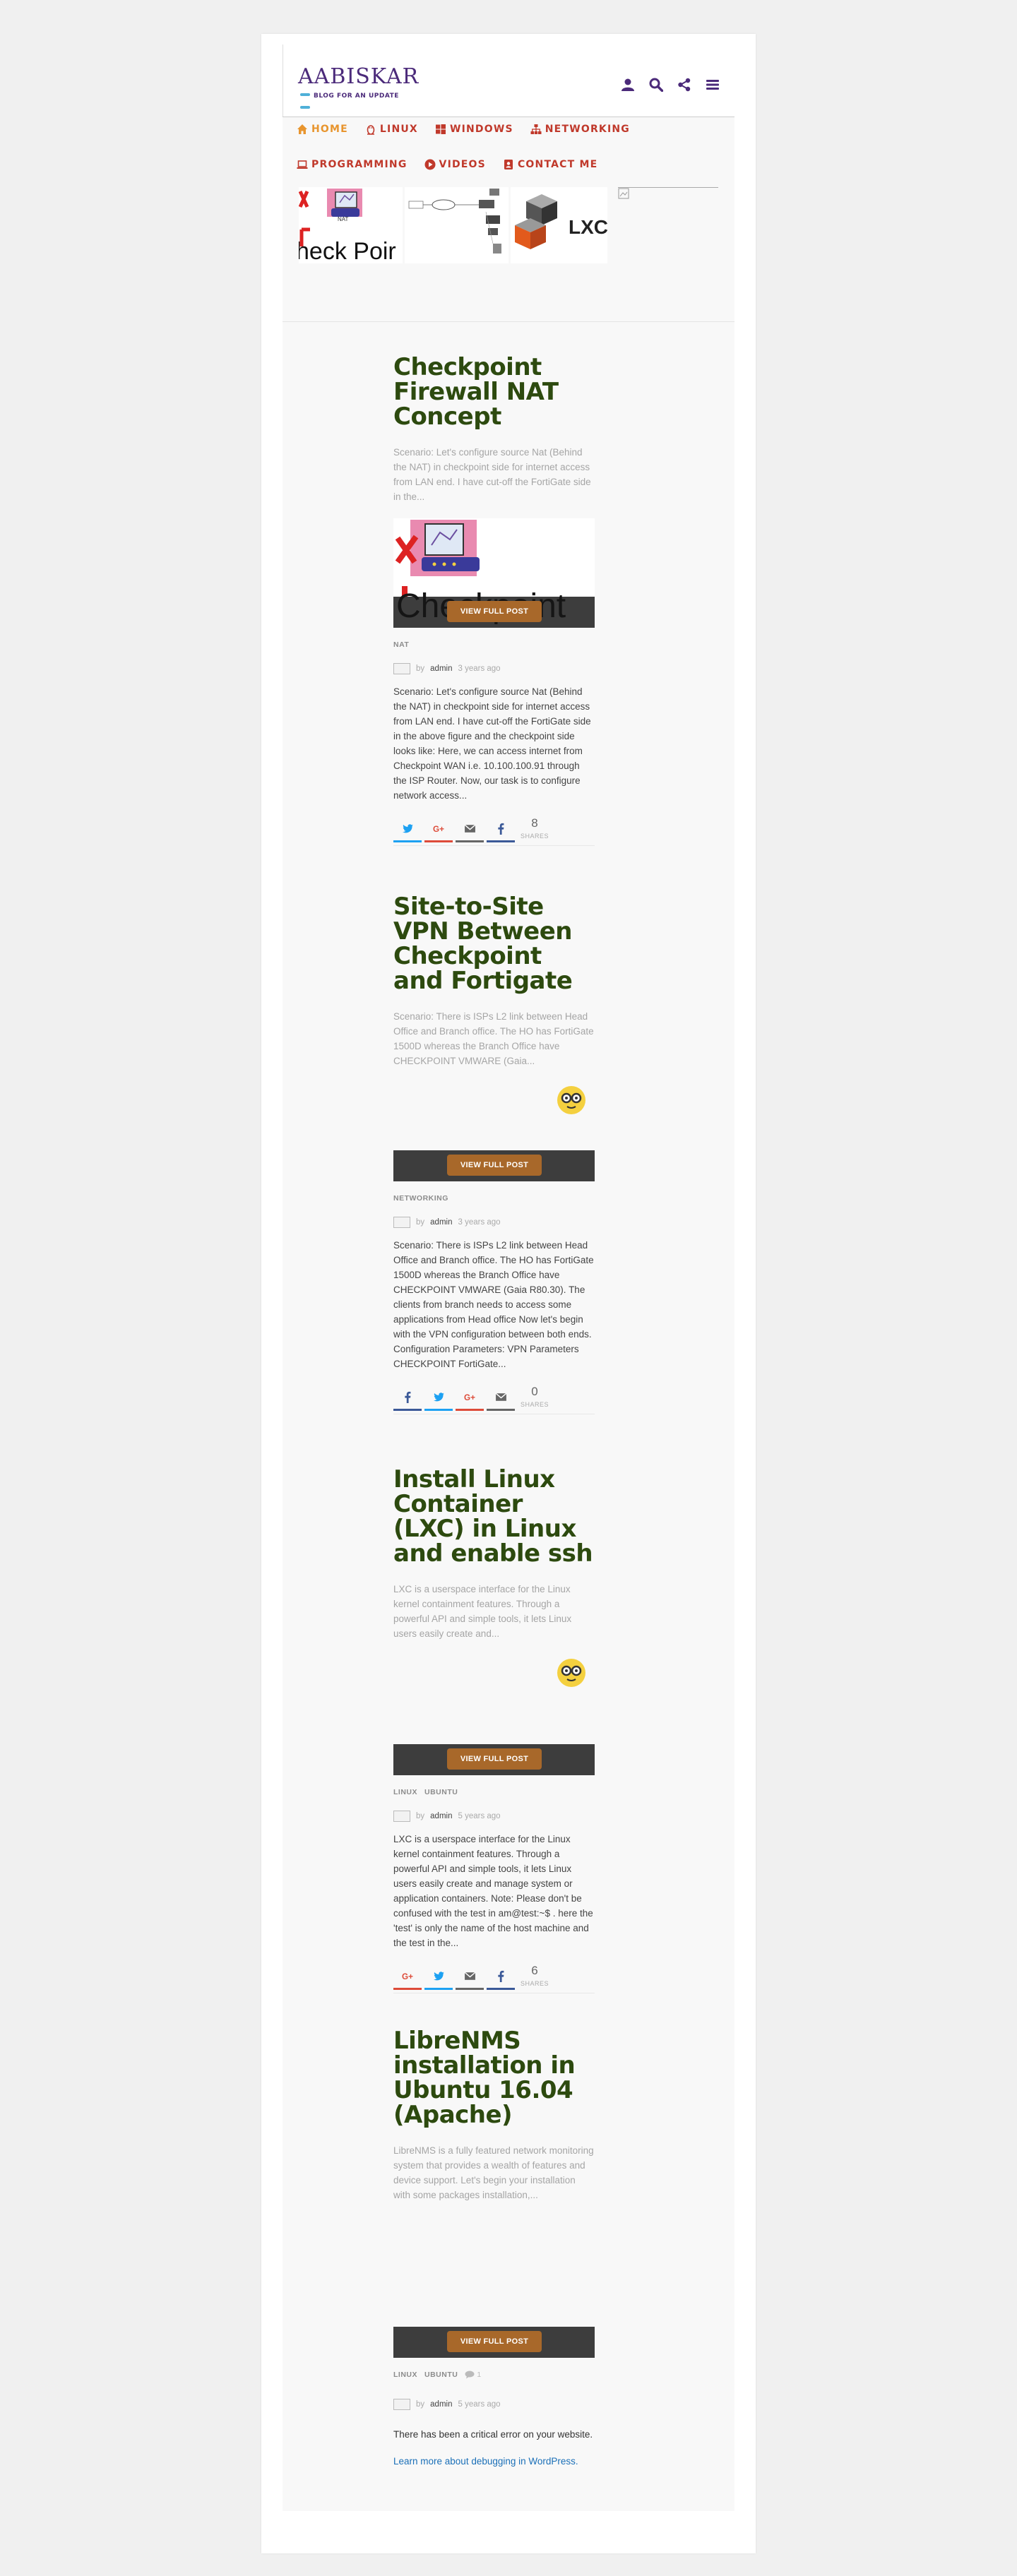  I want to click on featured-thumb3-text: LXC, so click(588, 227).